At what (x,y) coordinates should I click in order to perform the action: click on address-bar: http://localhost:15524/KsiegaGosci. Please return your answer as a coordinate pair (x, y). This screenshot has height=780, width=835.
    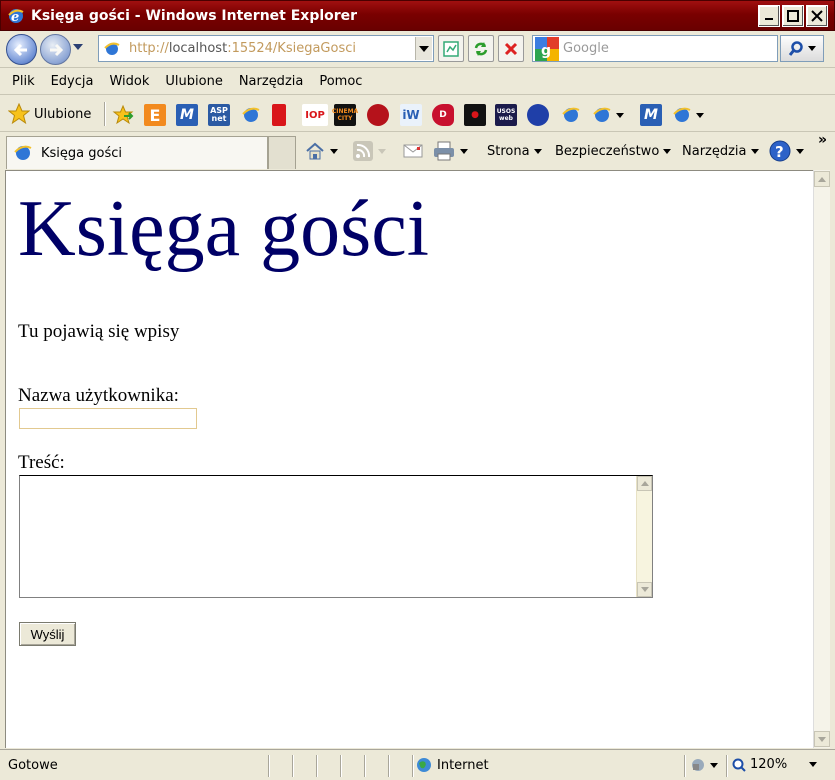
    Looking at the image, I should click on (266, 48).